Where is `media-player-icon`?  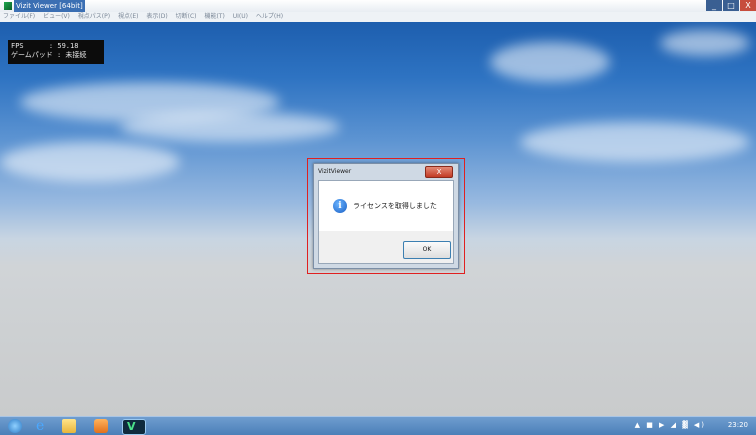
media-player-icon is located at coordinates (101, 426).